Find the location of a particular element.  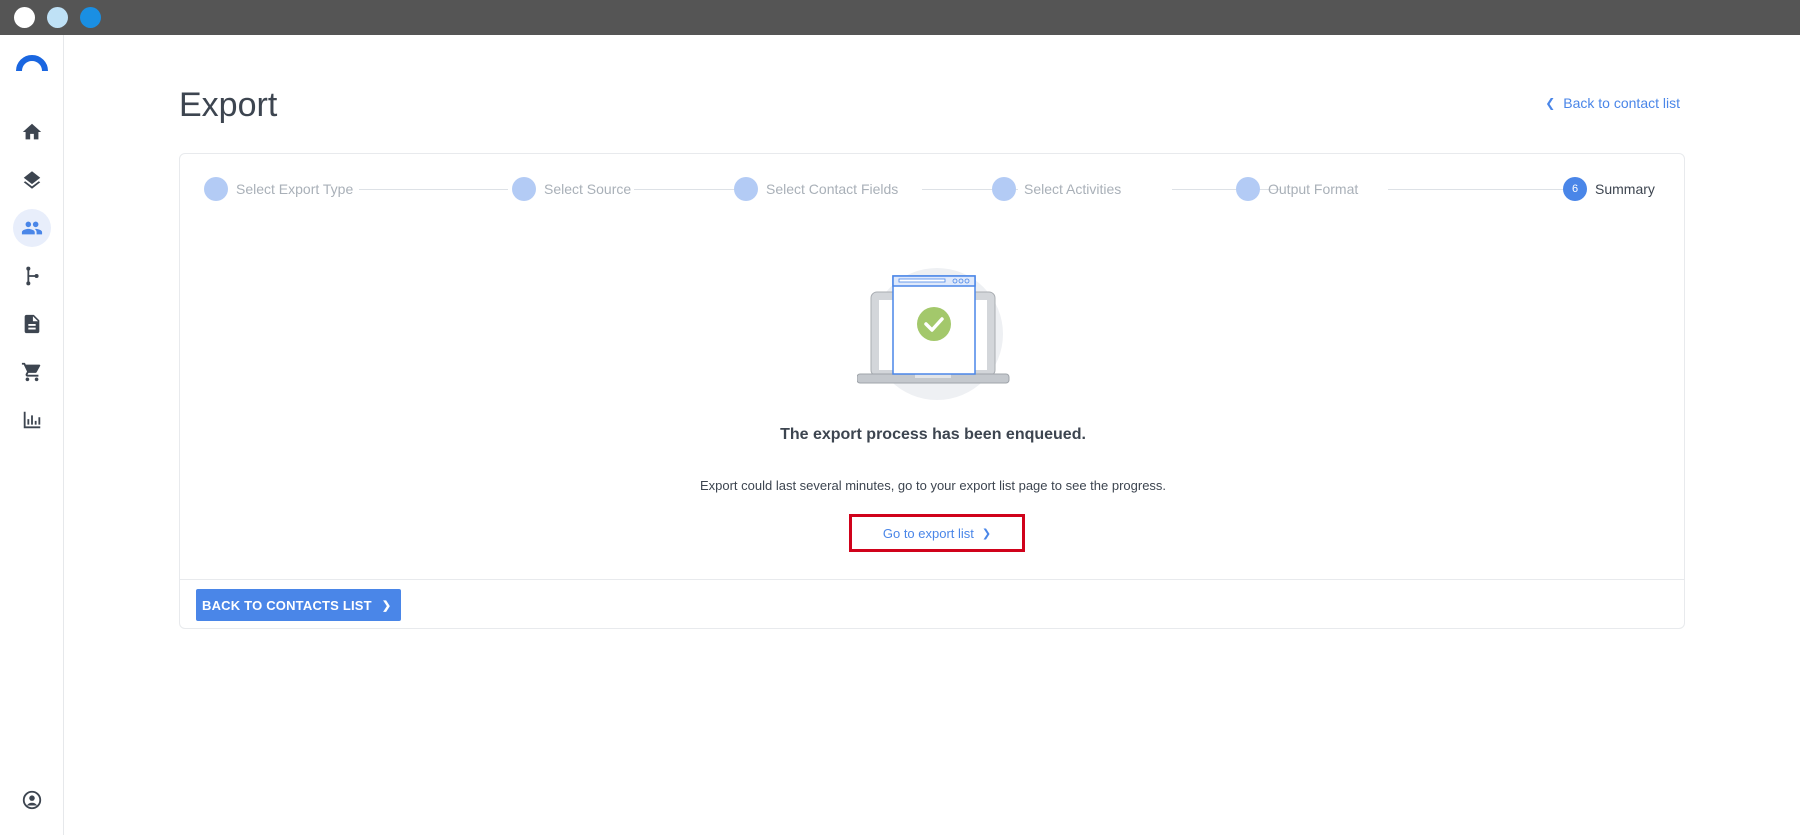

step-label: Select Source is located at coordinates (588, 189).